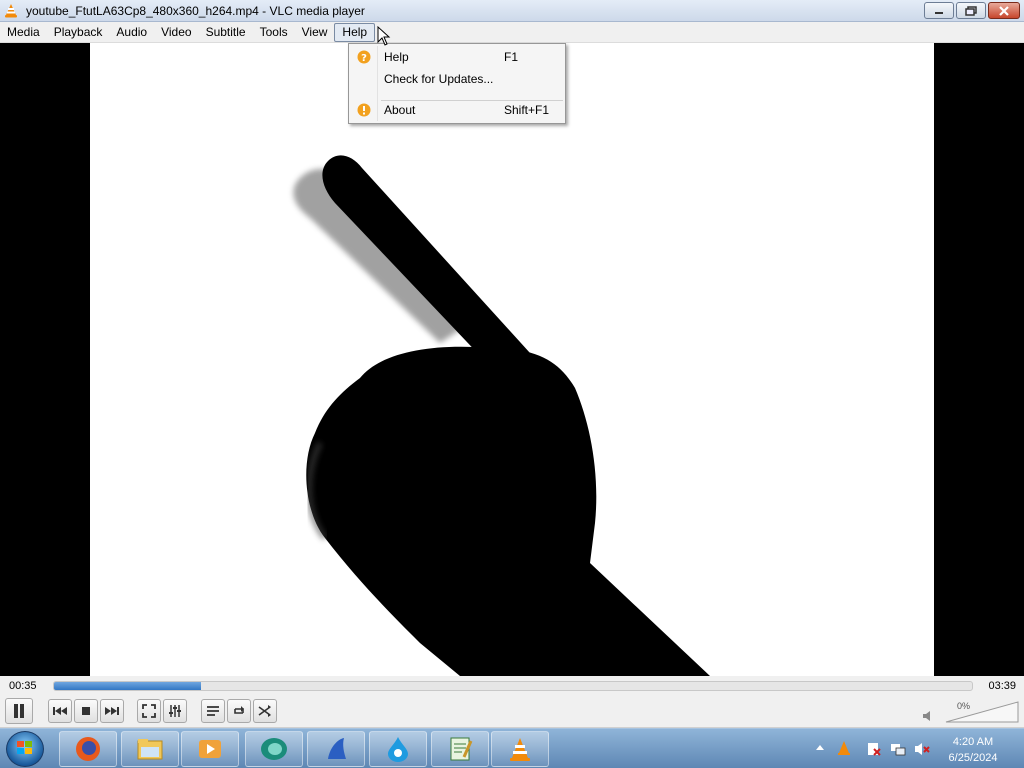 The height and width of the screenshot is (768, 1024). Describe the element at coordinates (274, 32) in the screenshot. I see `menu-tools: Tools` at that location.